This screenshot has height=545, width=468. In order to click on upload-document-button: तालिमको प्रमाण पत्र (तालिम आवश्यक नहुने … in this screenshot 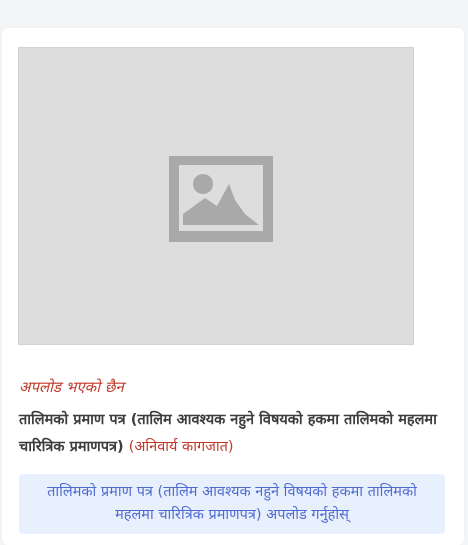, I will do `click(232, 504)`.